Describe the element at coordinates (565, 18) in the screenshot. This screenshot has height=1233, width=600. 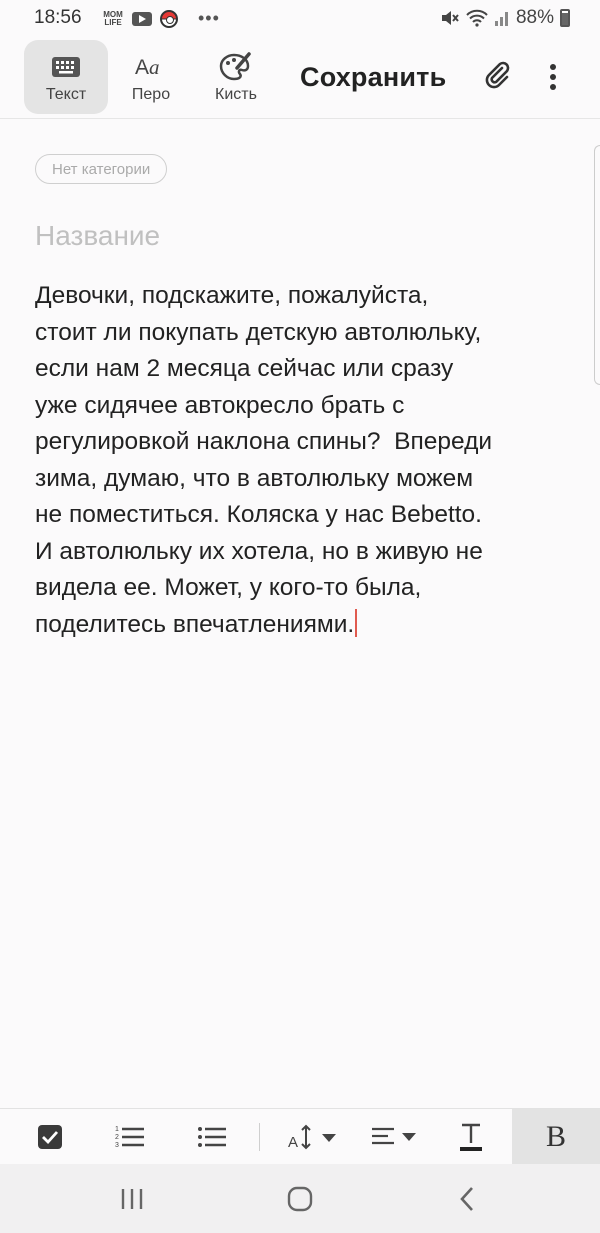
I see `battery-icon` at that location.